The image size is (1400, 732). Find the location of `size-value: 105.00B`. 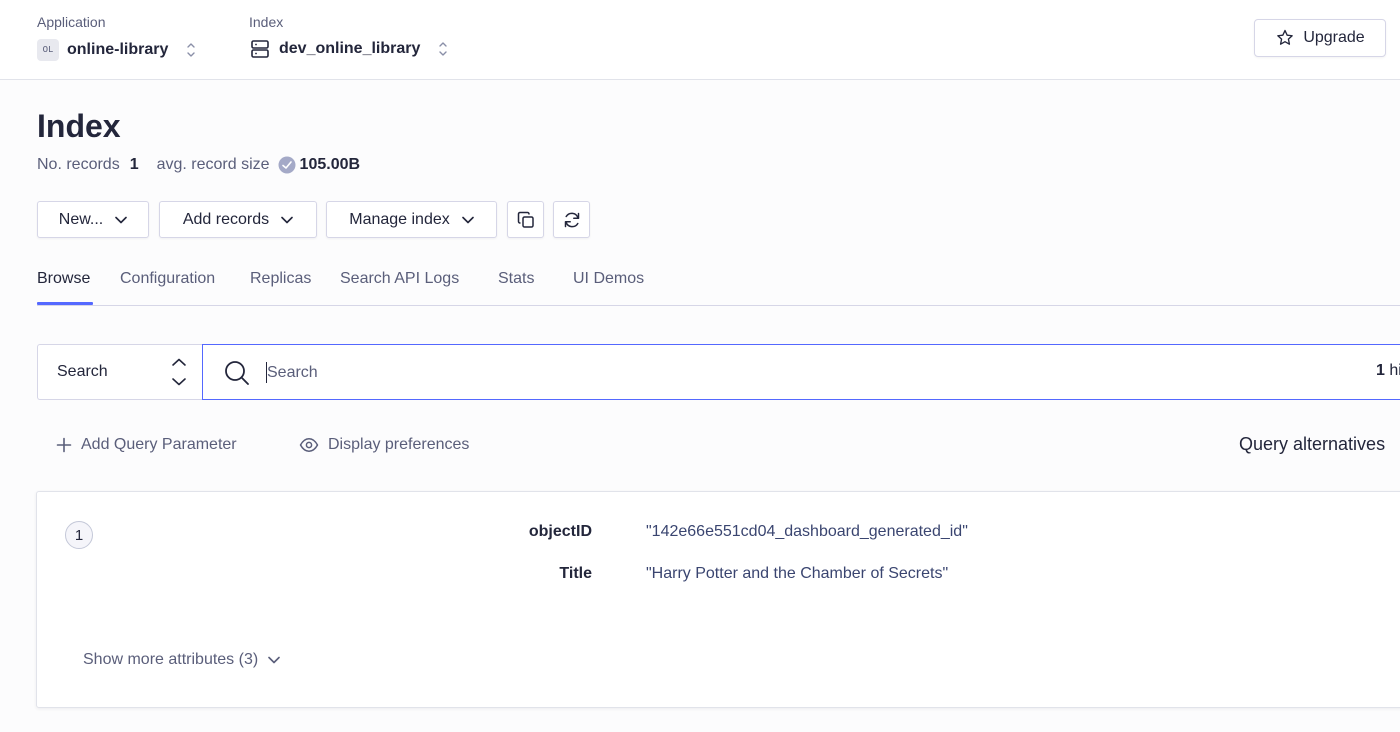

size-value: 105.00B is located at coordinates (330, 164).